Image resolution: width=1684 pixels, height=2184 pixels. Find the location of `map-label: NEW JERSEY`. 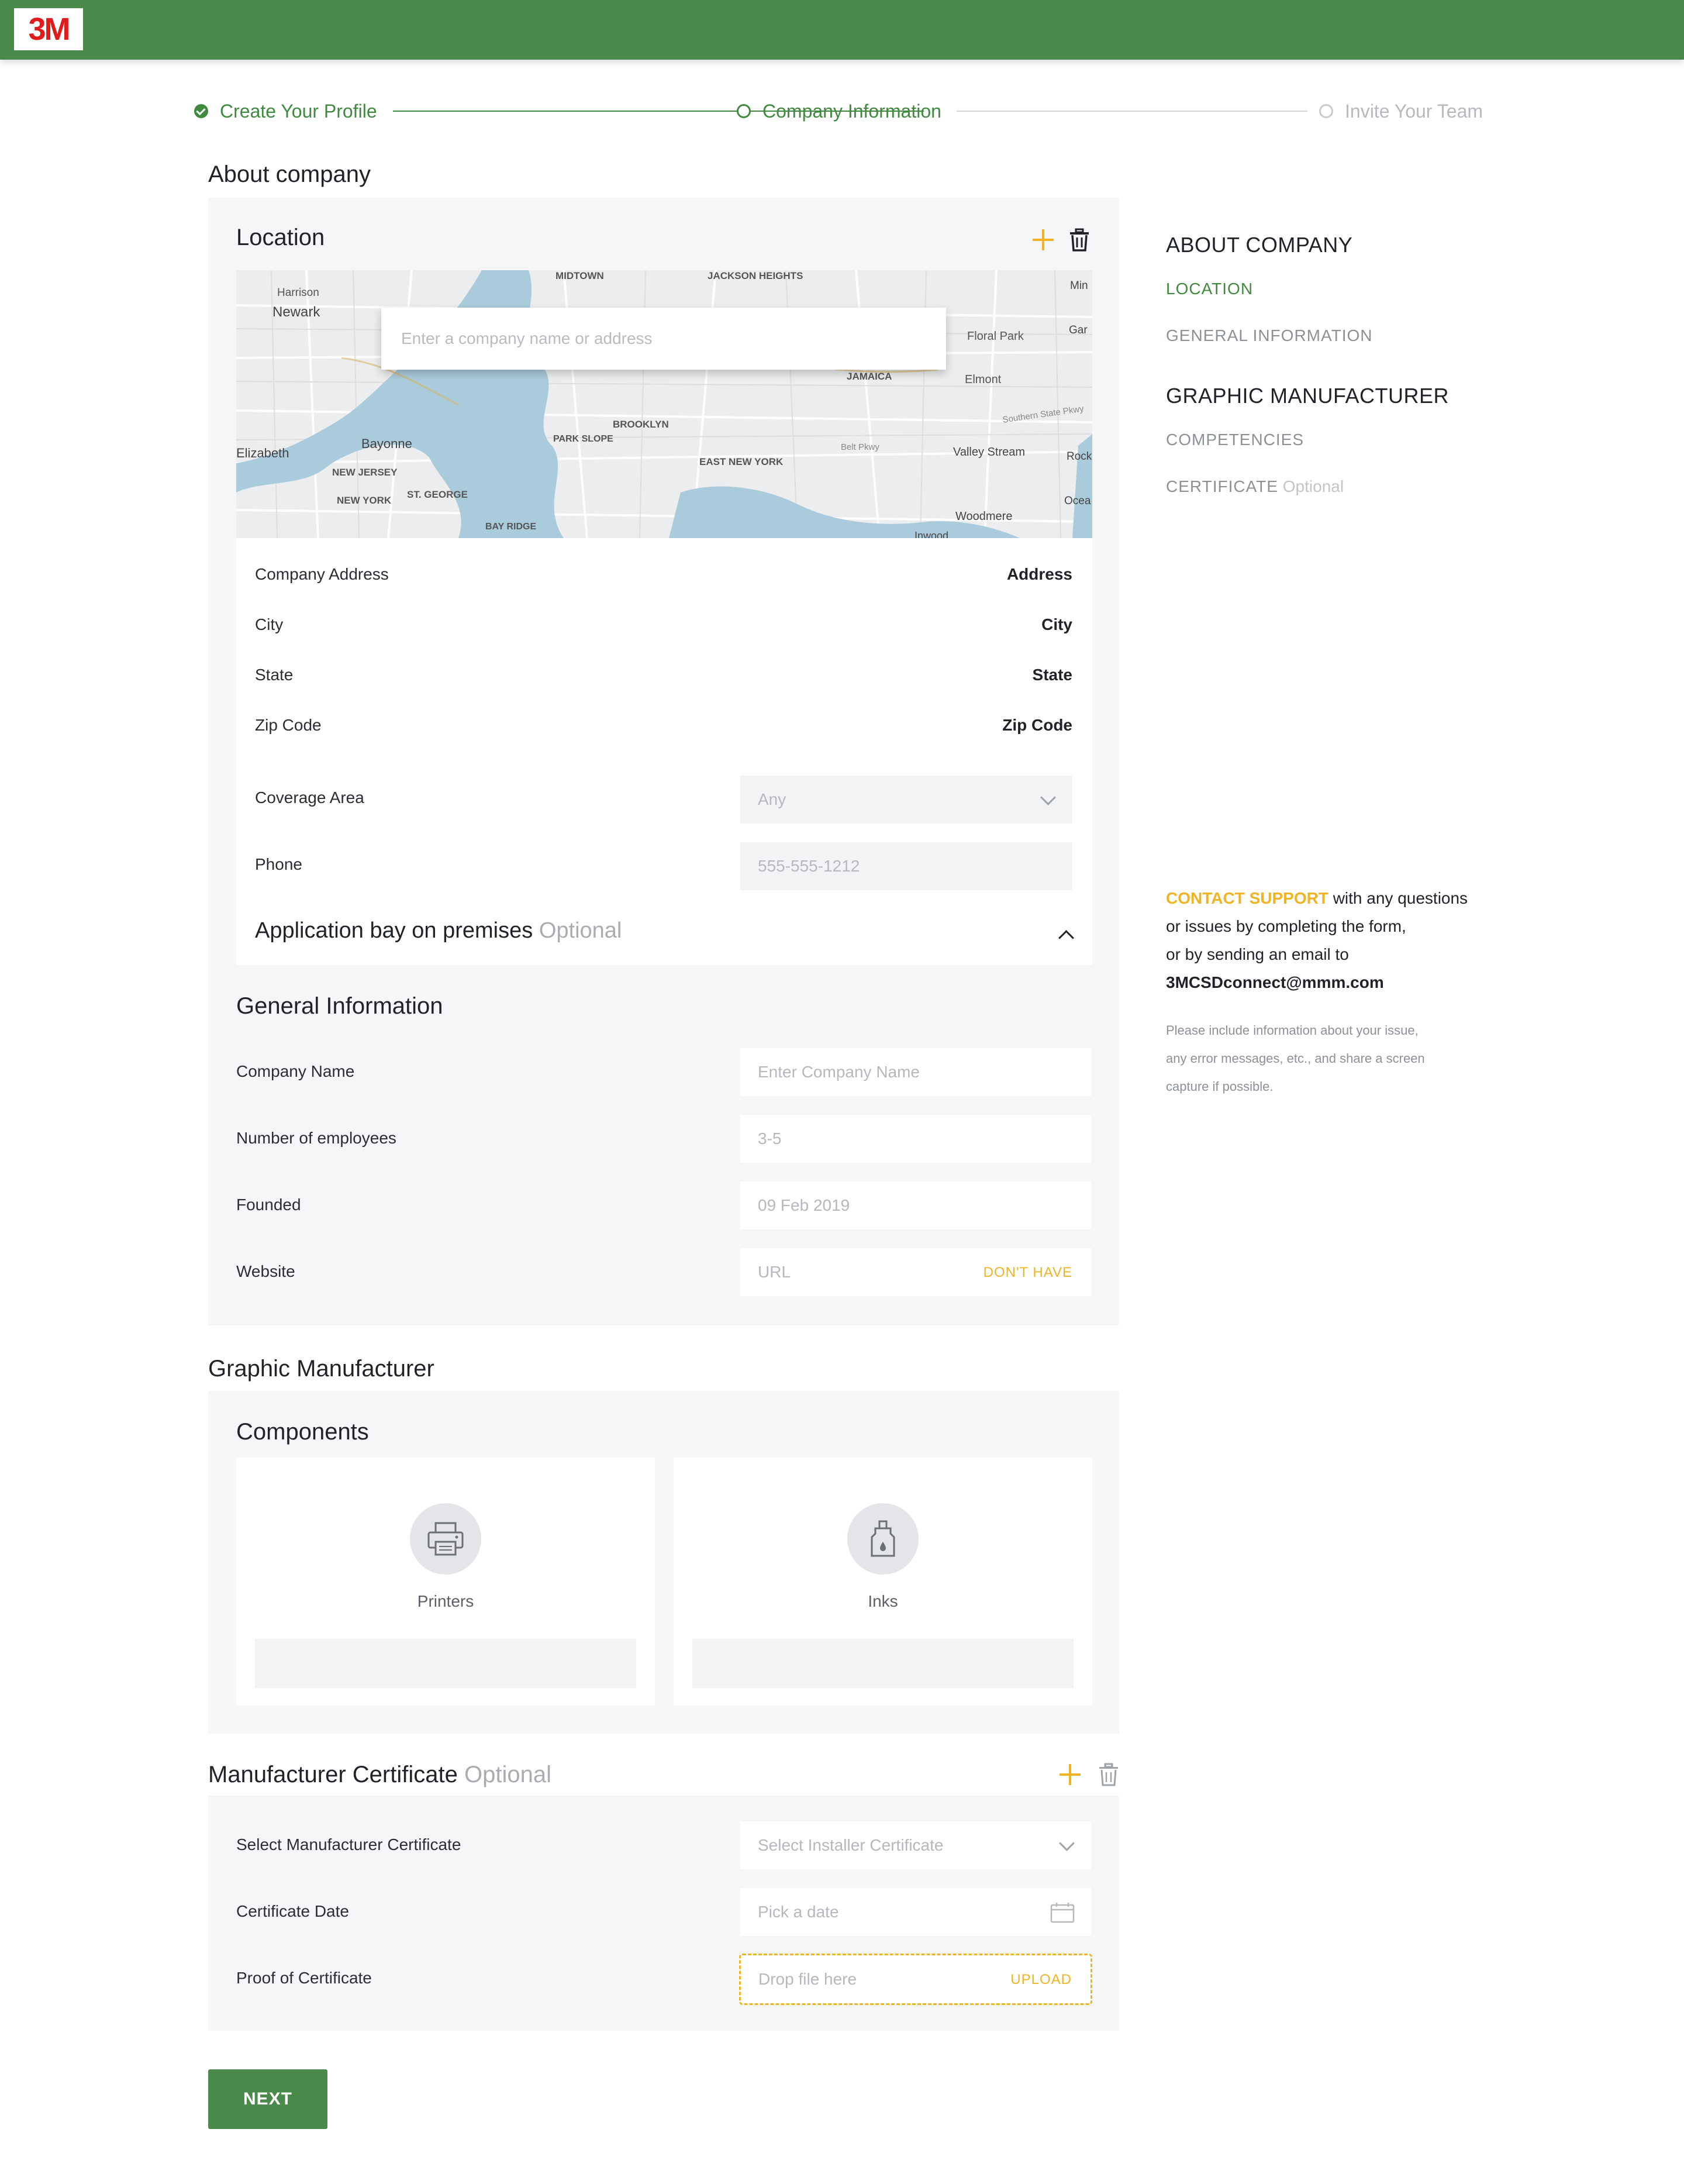

map-label: NEW JERSEY is located at coordinates (365, 472).